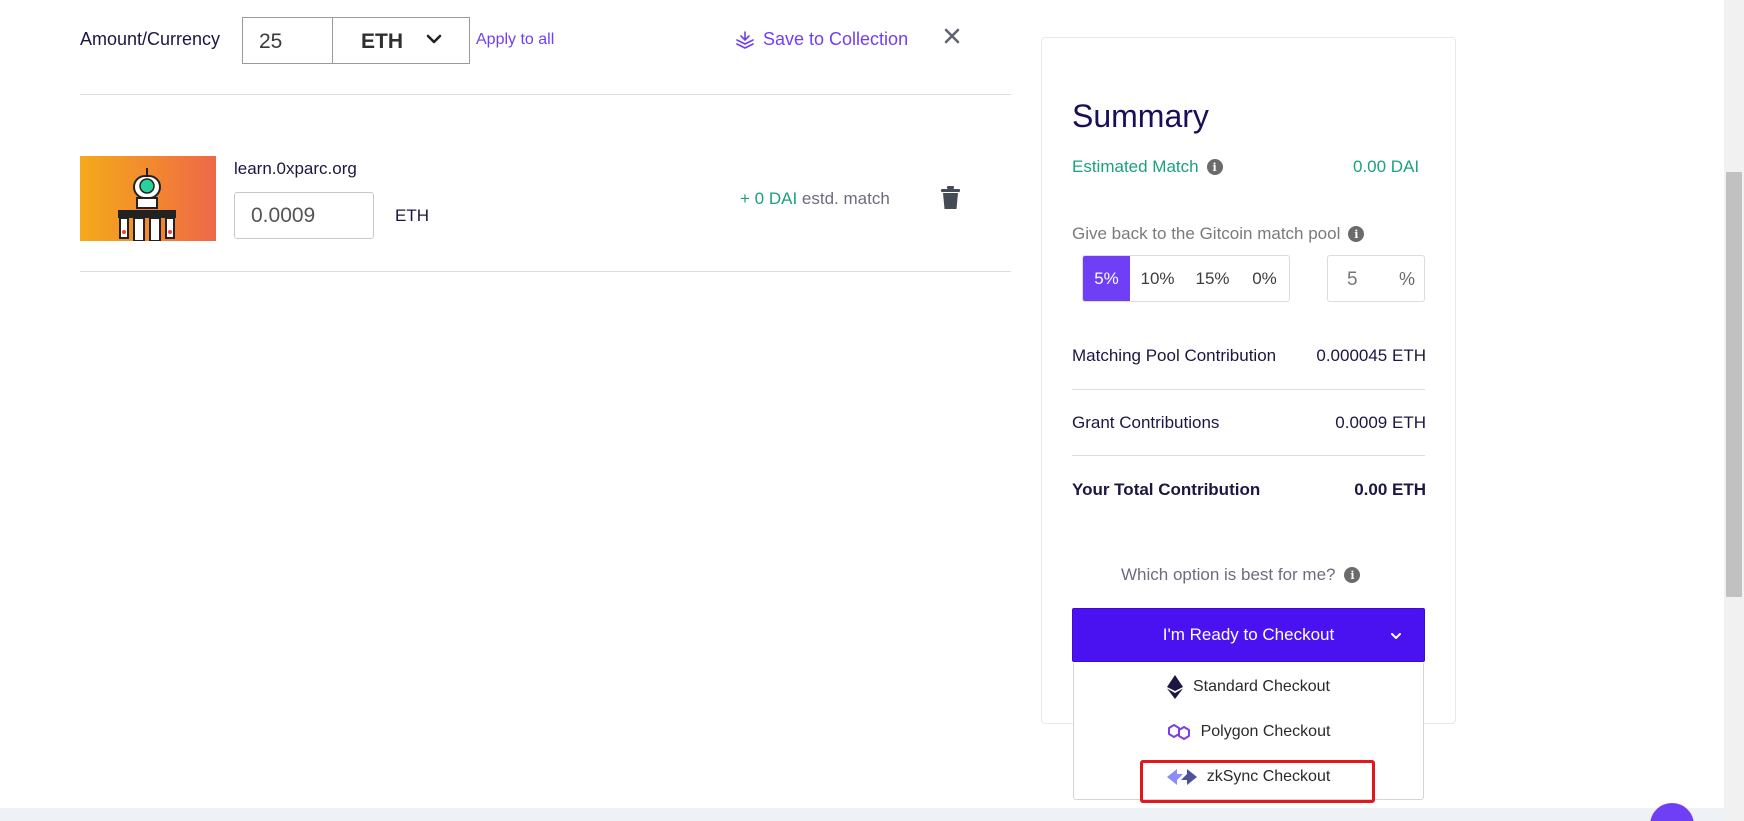 This screenshot has height=821, width=1744. Describe the element at coordinates (1352, 279) in the screenshot. I see `custom-percent-value: 5` at that location.